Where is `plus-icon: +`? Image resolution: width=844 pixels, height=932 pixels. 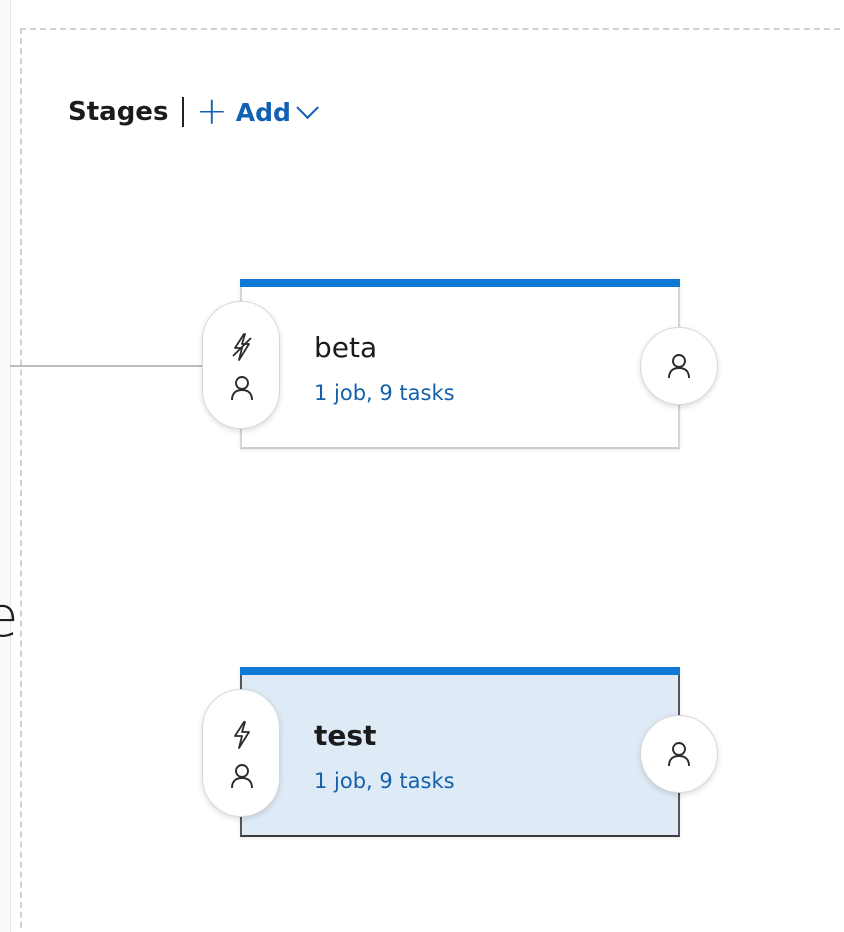 plus-icon: + is located at coordinates (211, 111).